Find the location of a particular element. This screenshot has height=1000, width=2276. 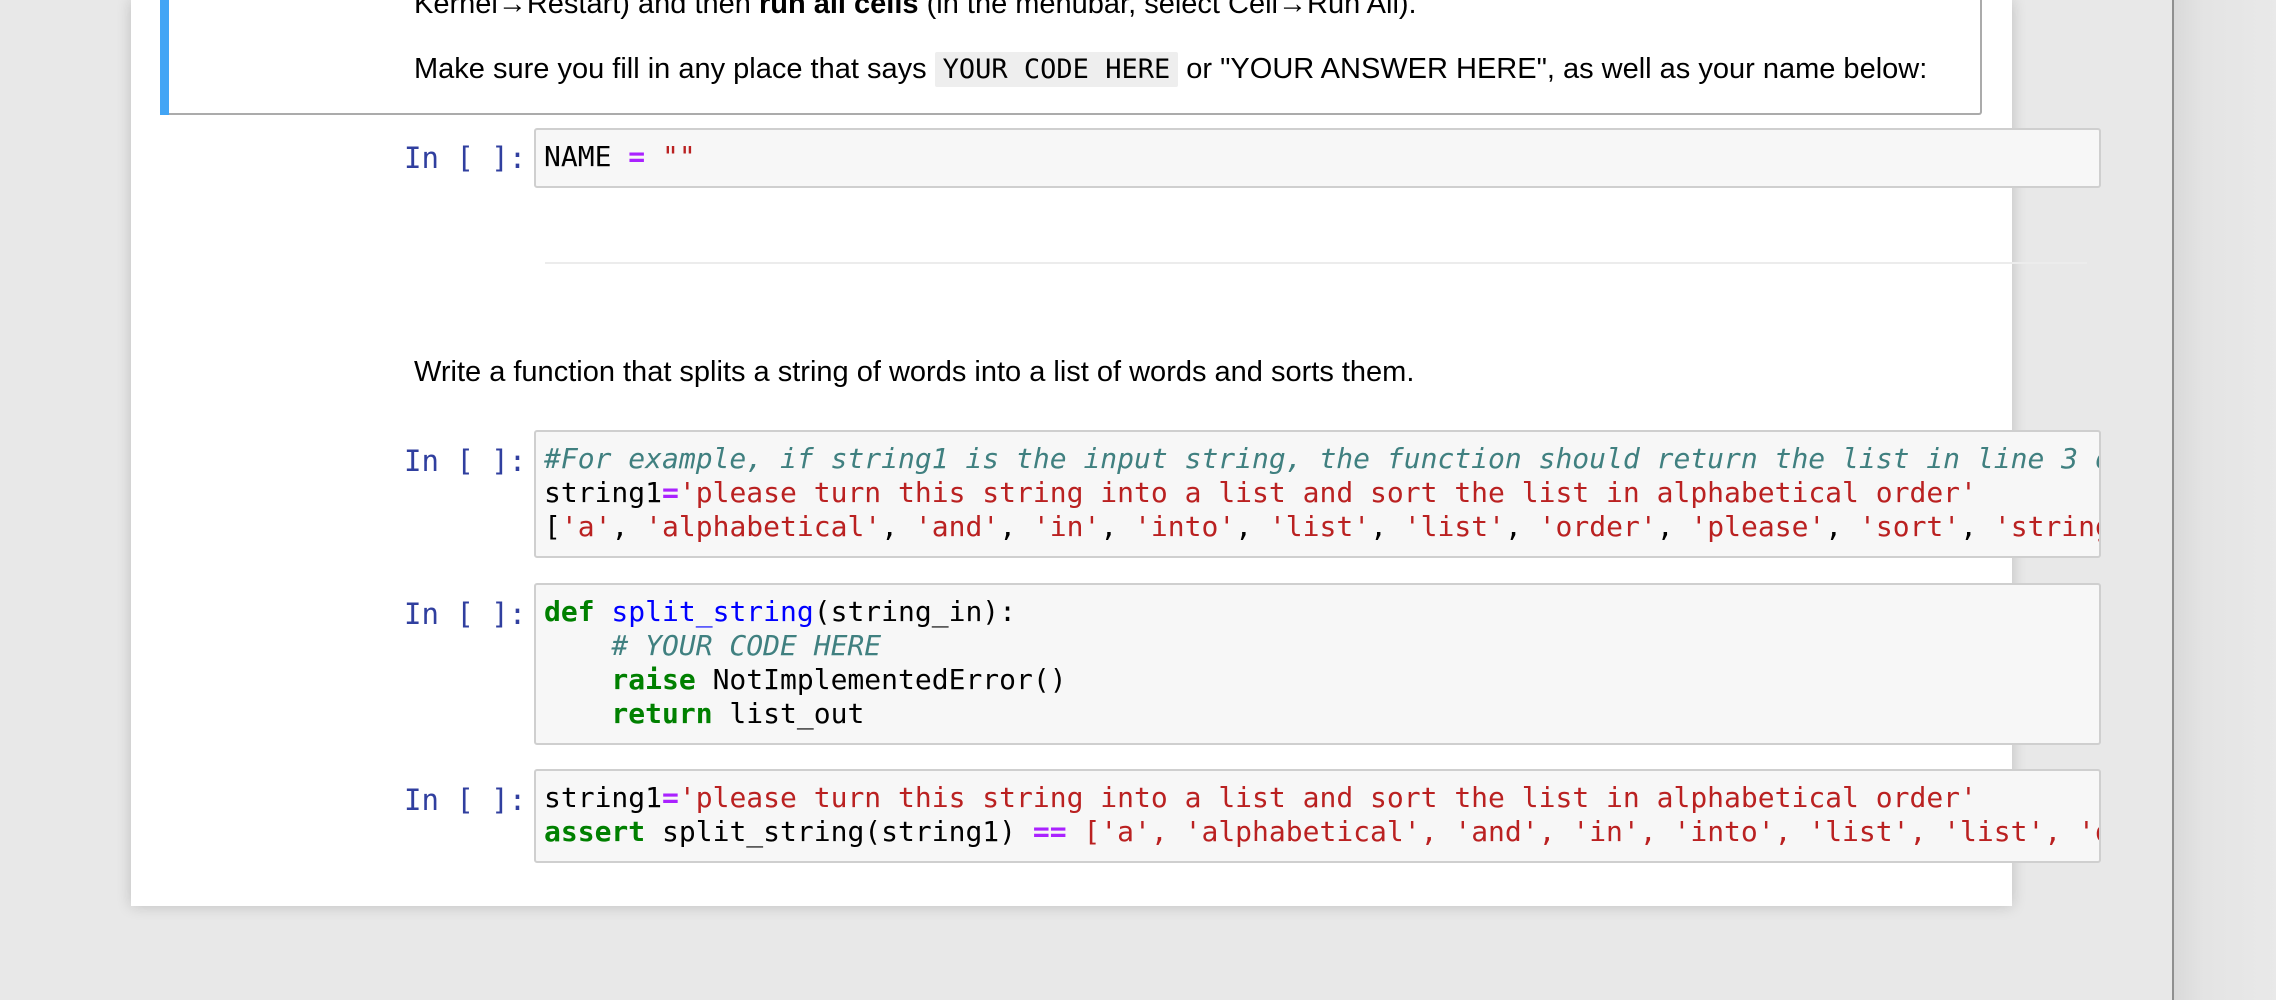

selected-cell-indicator is located at coordinates (164, 57).